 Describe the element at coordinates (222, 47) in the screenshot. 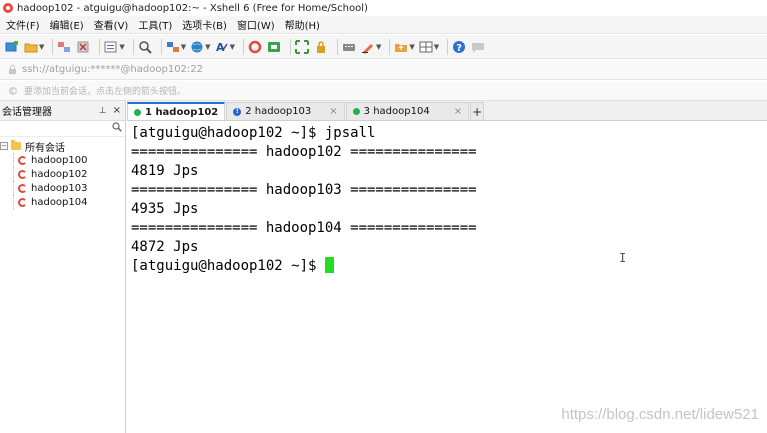

I see `font-icon: A` at that location.